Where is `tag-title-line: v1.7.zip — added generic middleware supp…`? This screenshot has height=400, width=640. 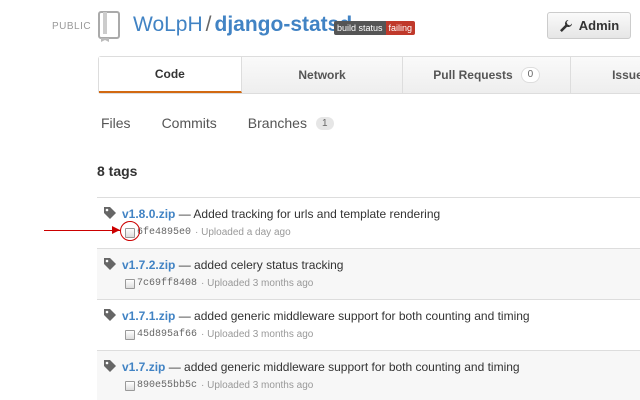
tag-title-line: v1.7.zip — added generic middleware supp… is located at coordinates (321, 367).